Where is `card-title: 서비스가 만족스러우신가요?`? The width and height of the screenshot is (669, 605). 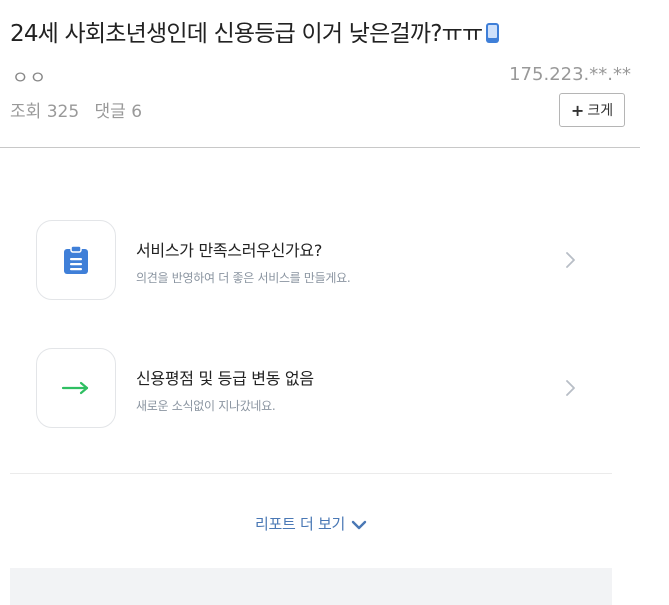
card-title: 서비스가 만족스러우신가요? is located at coordinates (229, 250).